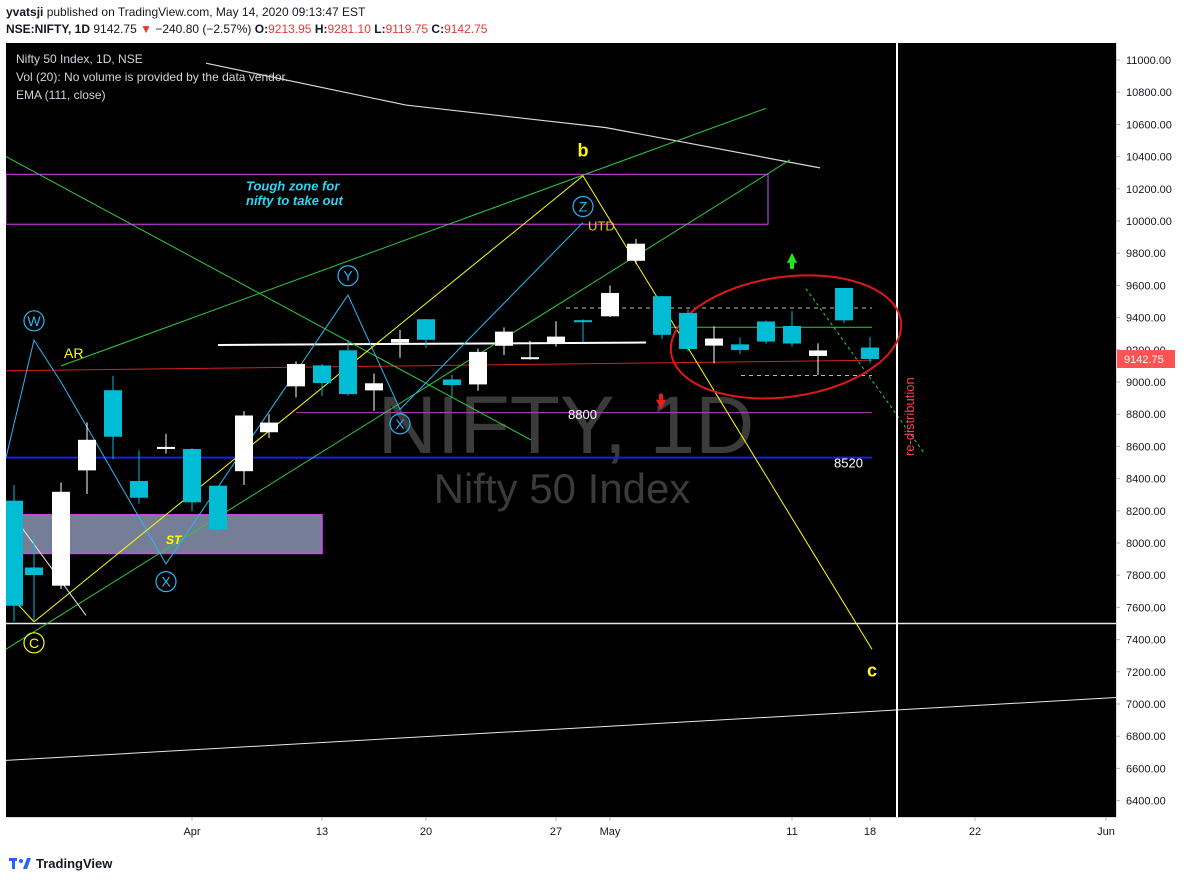 The width and height of the screenshot is (1188, 883). I want to click on publisher-name: yvatsji, so click(24, 12).